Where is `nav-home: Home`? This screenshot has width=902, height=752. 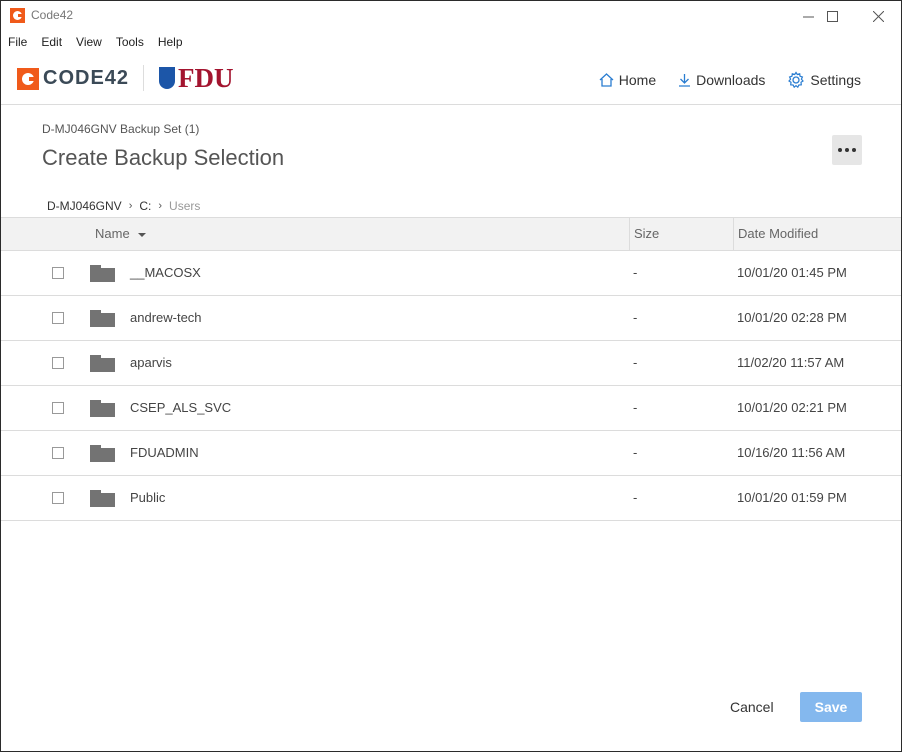 nav-home: Home is located at coordinates (627, 80).